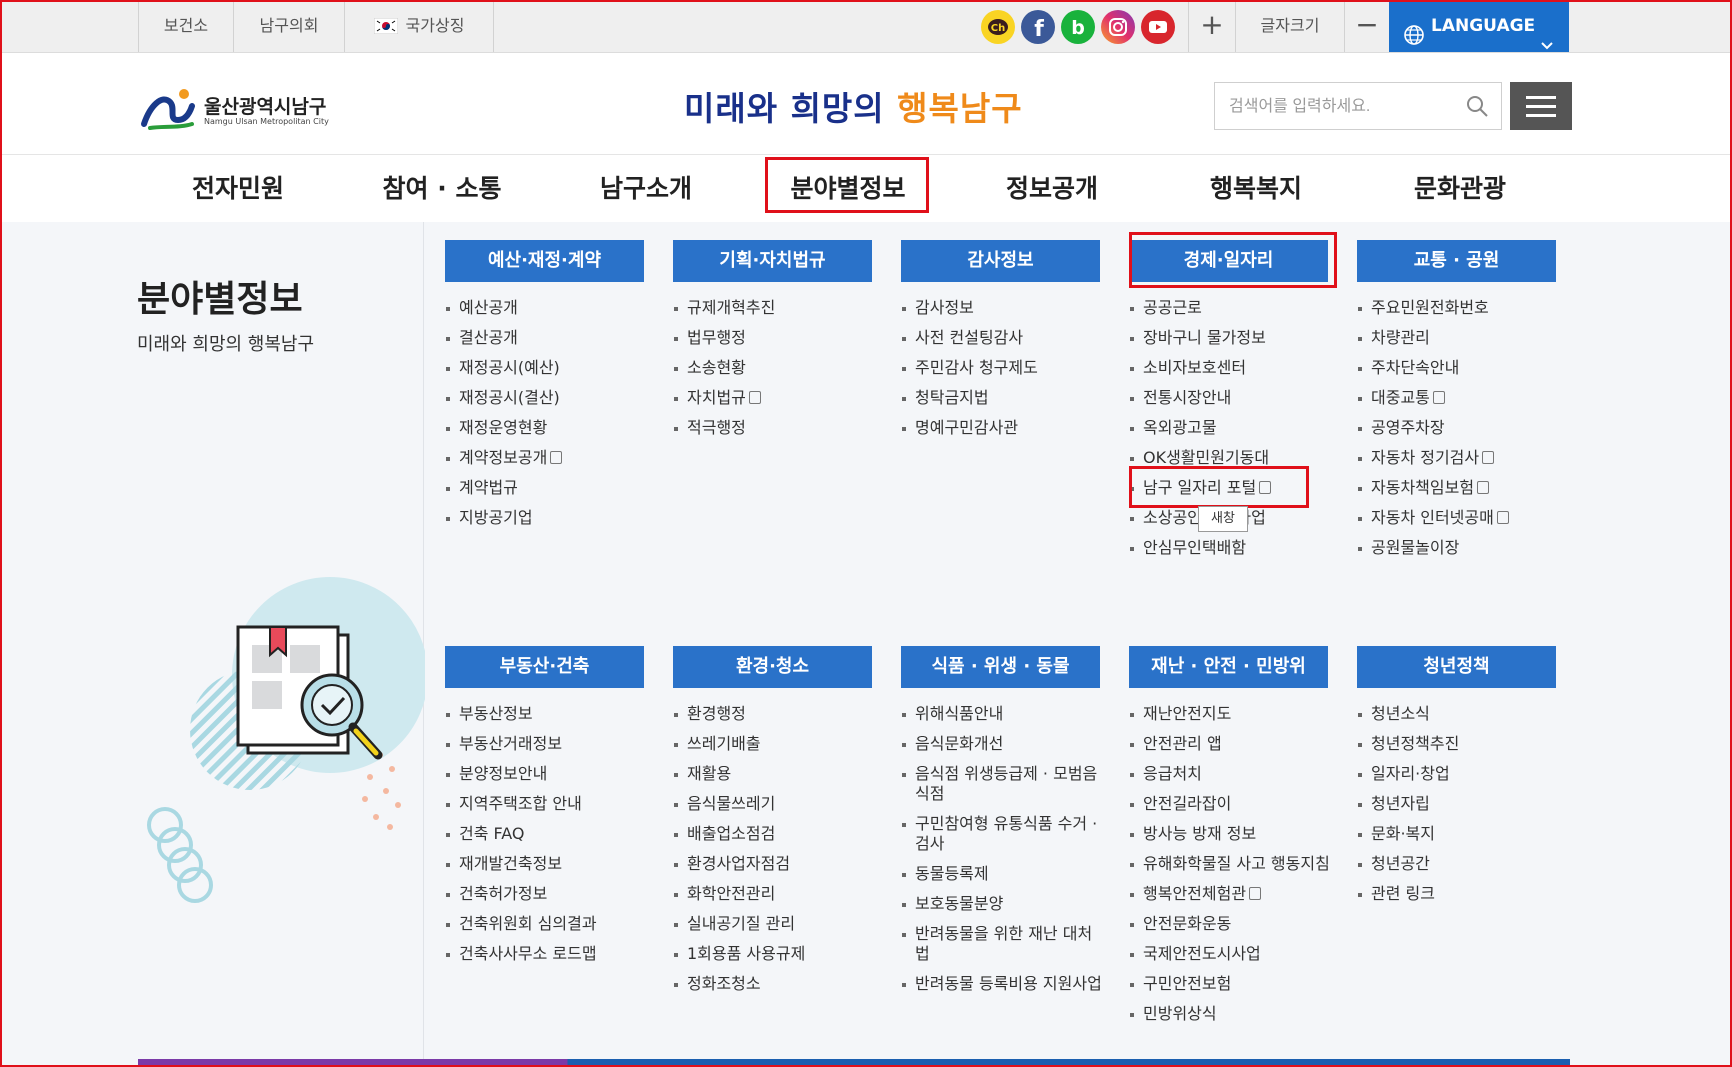 Image resolution: width=1732 pixels, height=1067 pixels. Describe the element at coordinates (848, 189) in the screenshot. I see `nav-field-info: 분야별정보` at that location.